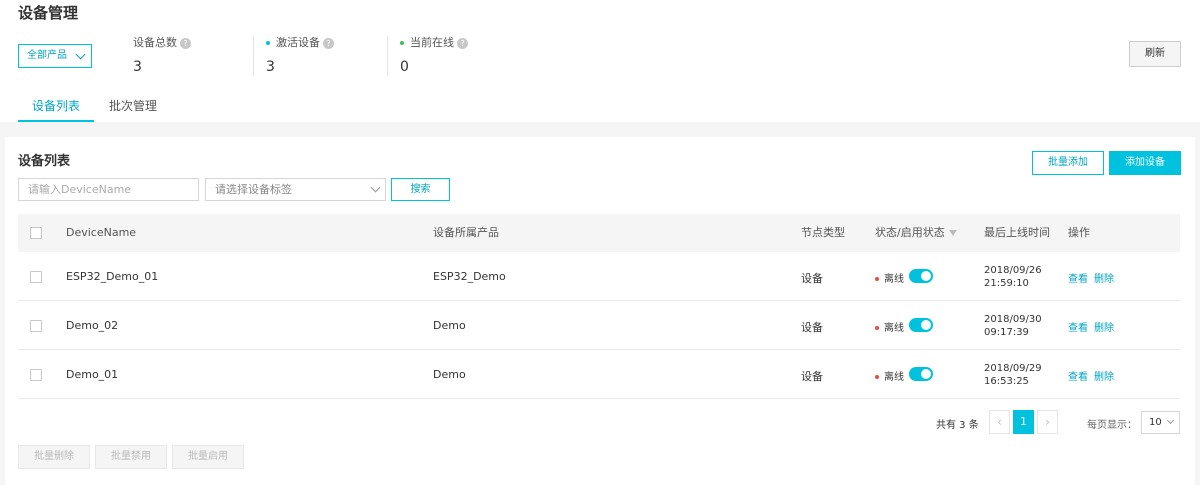  I want to click on add-device-button: 添加设备, so click(1145, 163).